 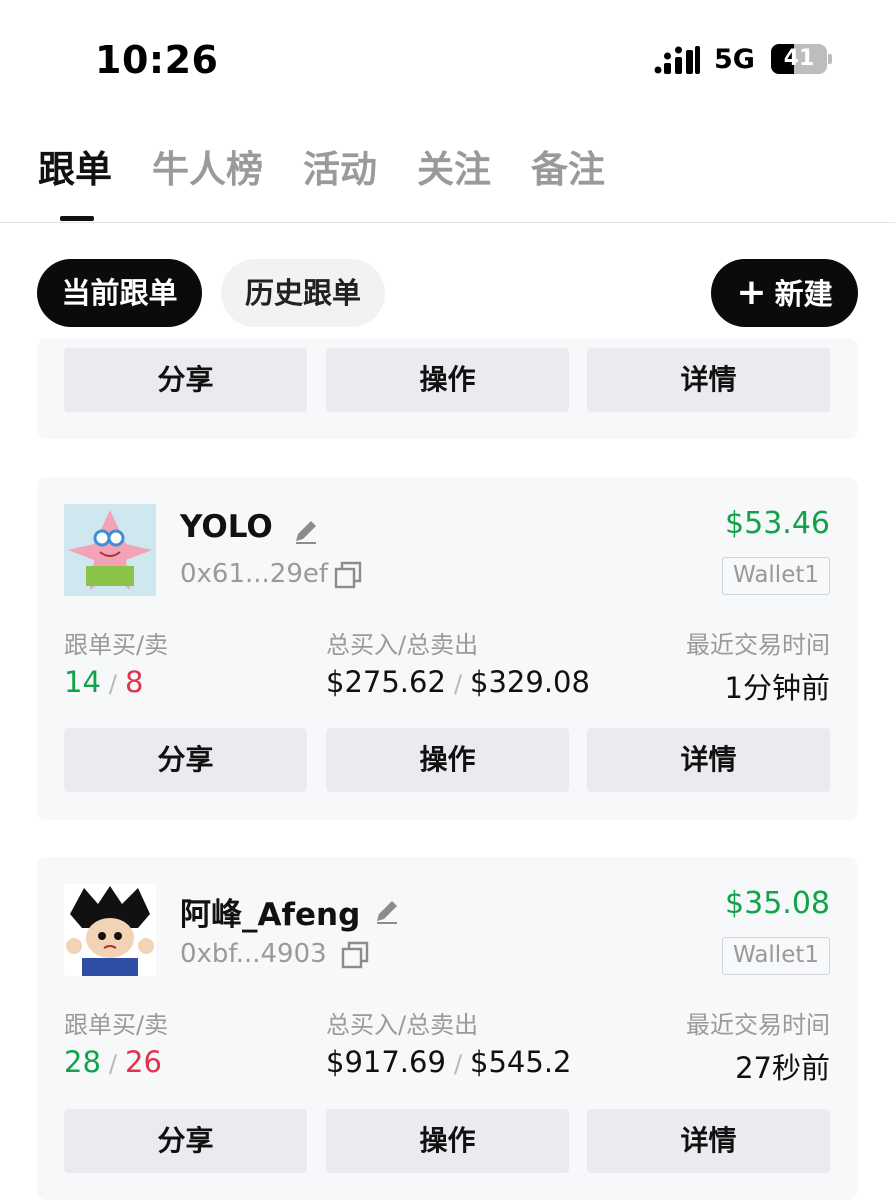 What do you see at coordinates (530, 682) in the screenshot?
I see `total-sell: $329.08` at bounding box center [530, 682].